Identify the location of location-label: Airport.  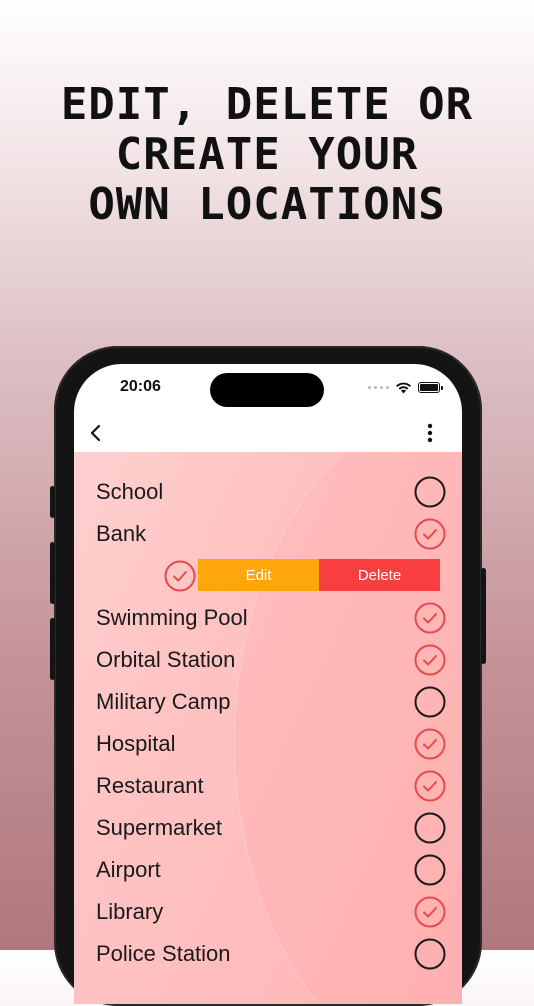
(128, 869).